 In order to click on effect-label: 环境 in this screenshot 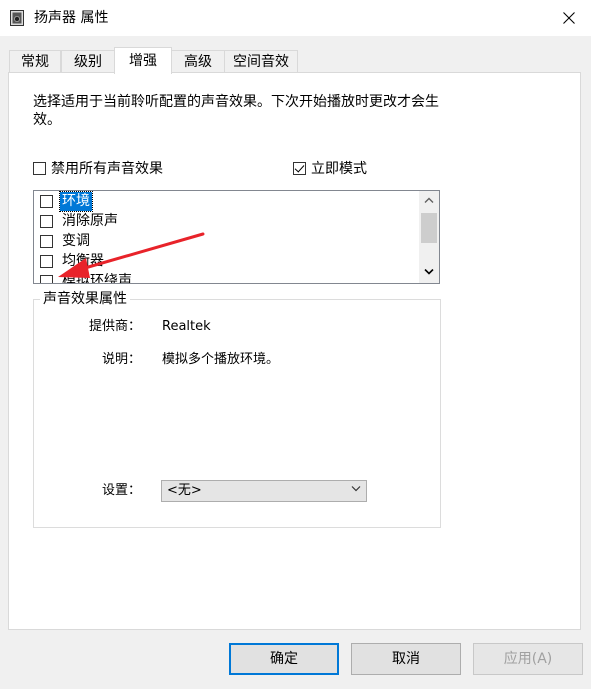, I will do `click(76, 201)`.